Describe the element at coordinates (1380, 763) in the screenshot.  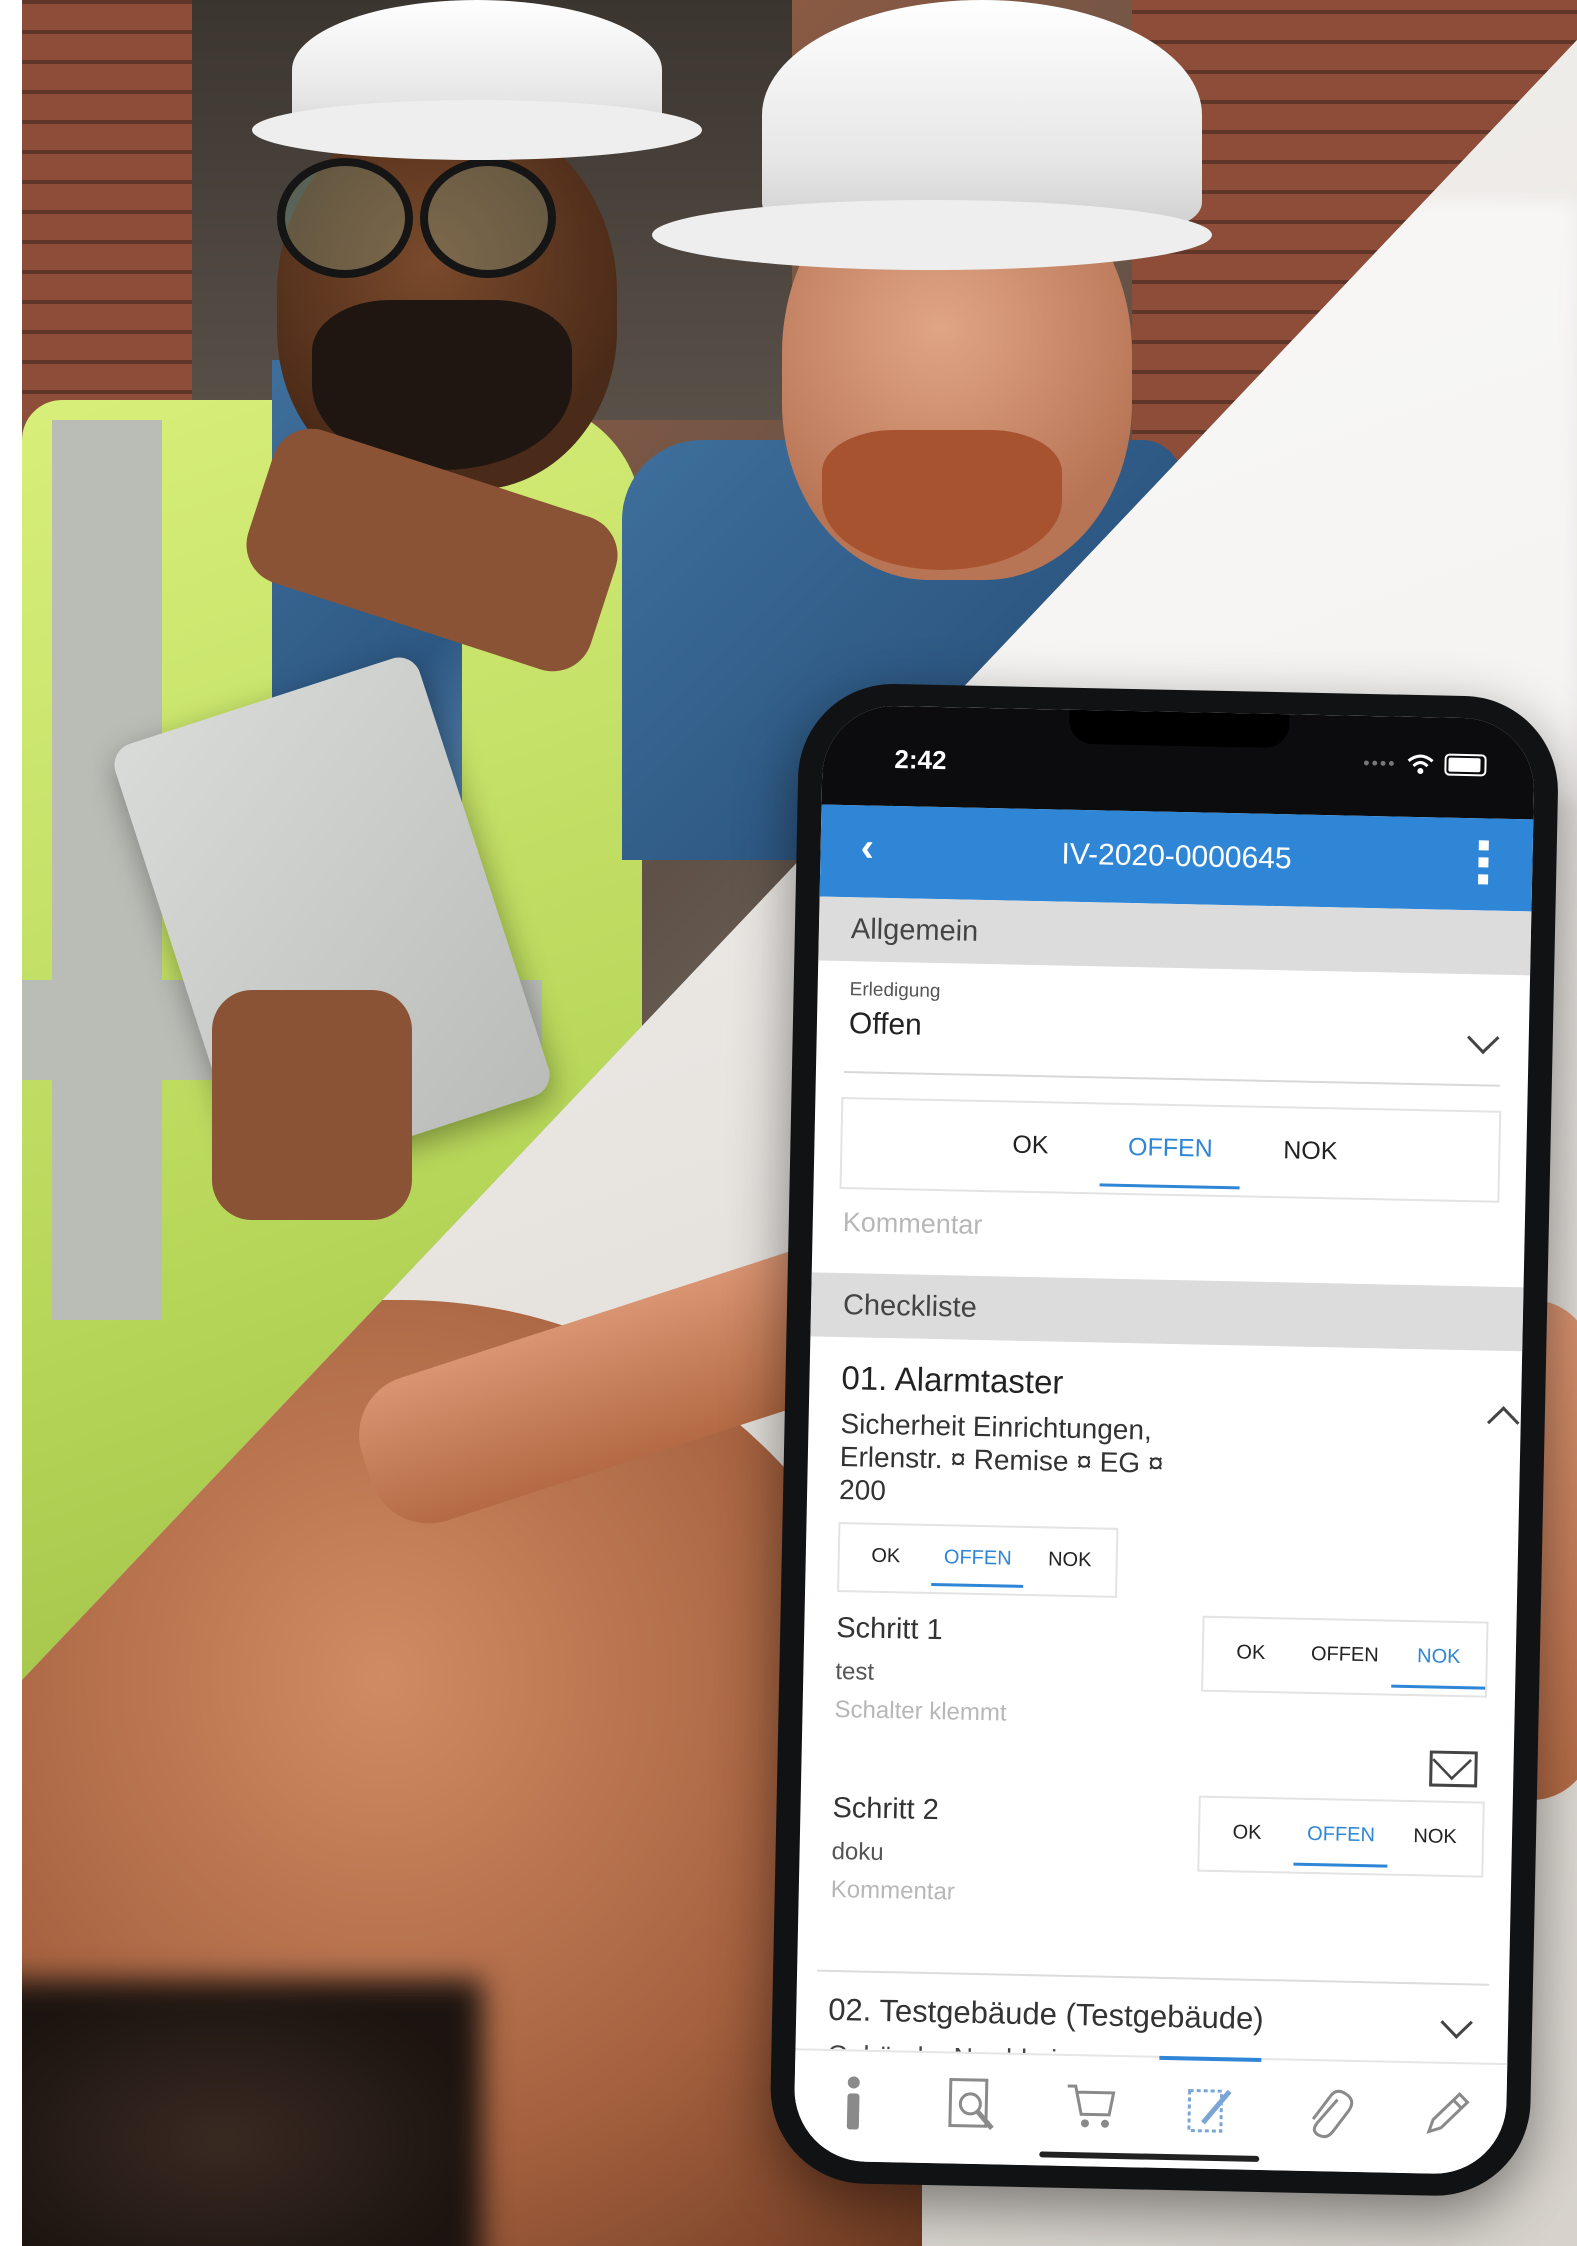
I see `signal-icon: ••••` at that location.